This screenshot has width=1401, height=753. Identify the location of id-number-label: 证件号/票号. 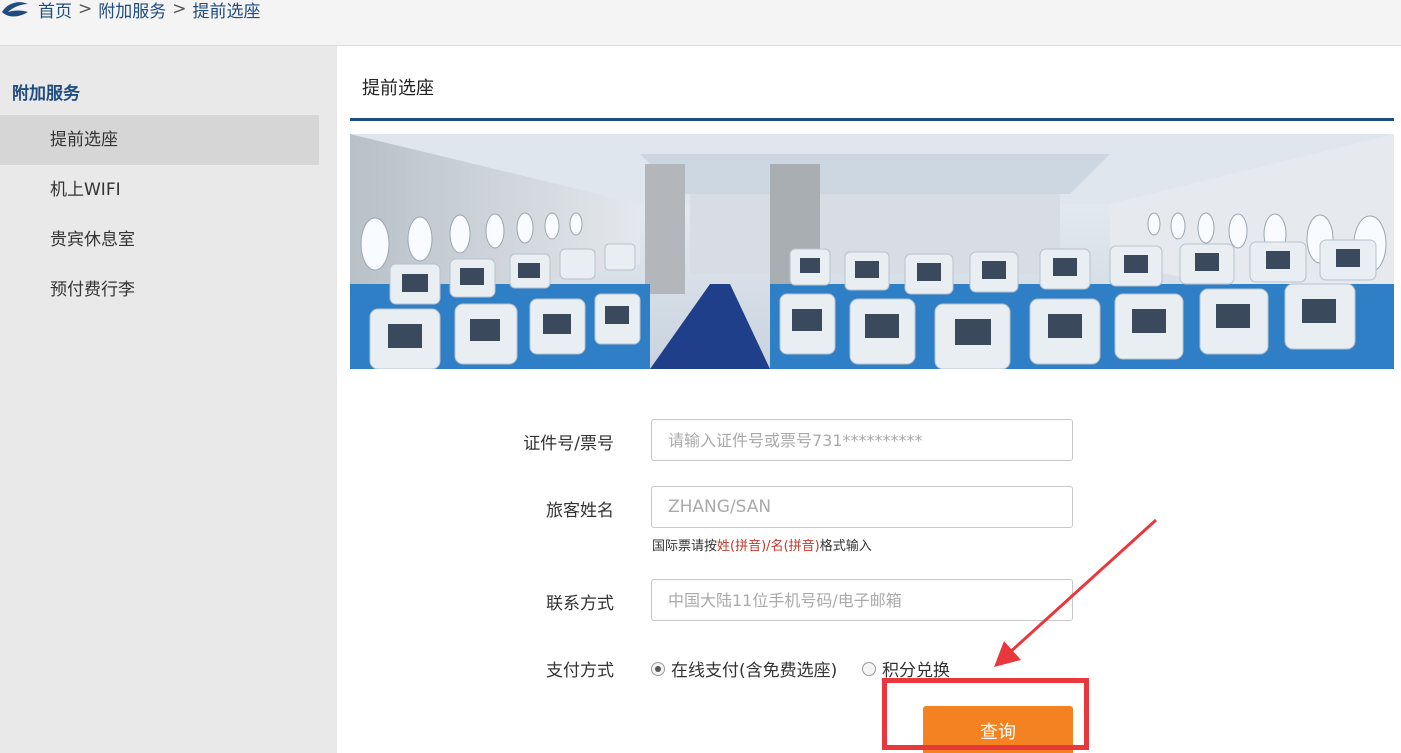
(568, 444).